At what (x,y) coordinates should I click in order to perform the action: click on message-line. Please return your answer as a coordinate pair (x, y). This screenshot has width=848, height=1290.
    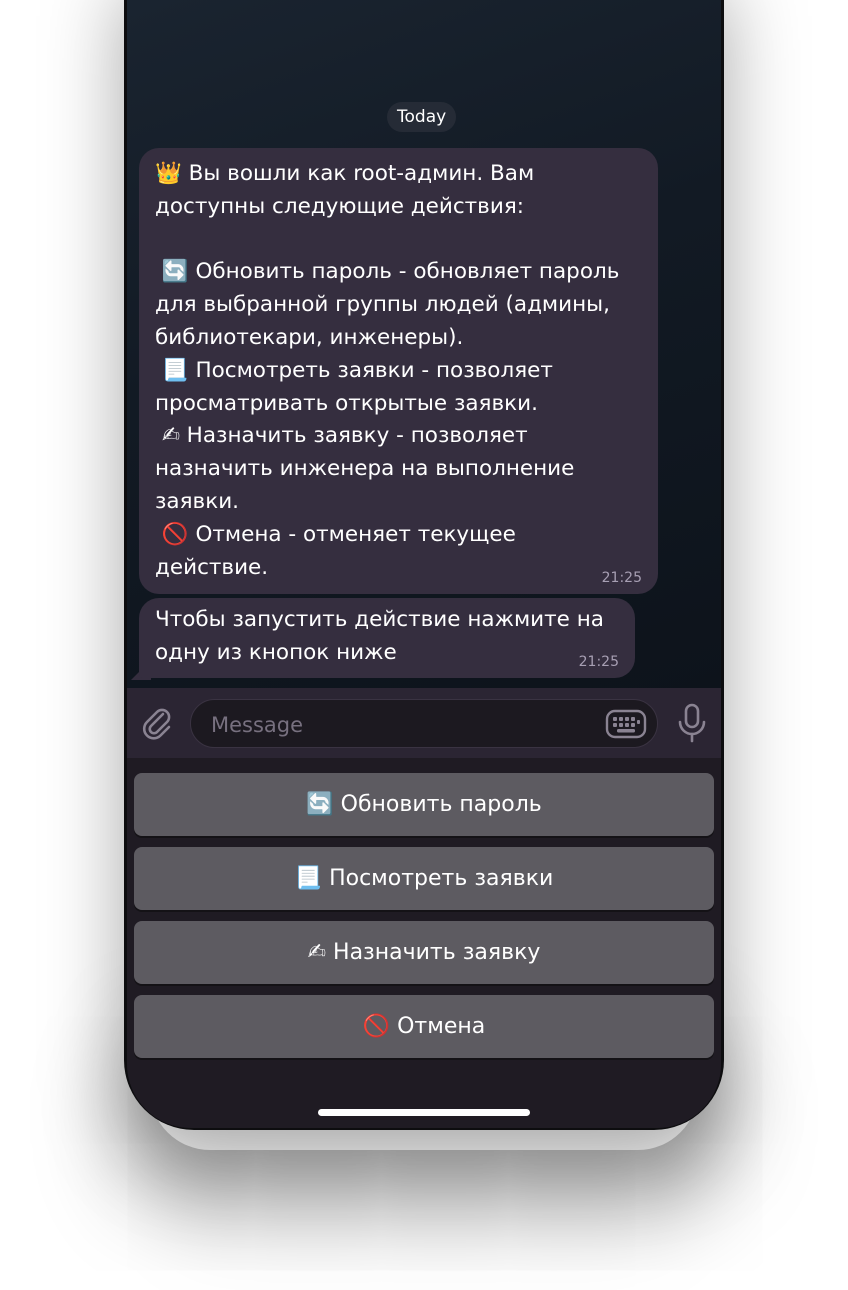
    Looking at the image, I should click on (398, 240).